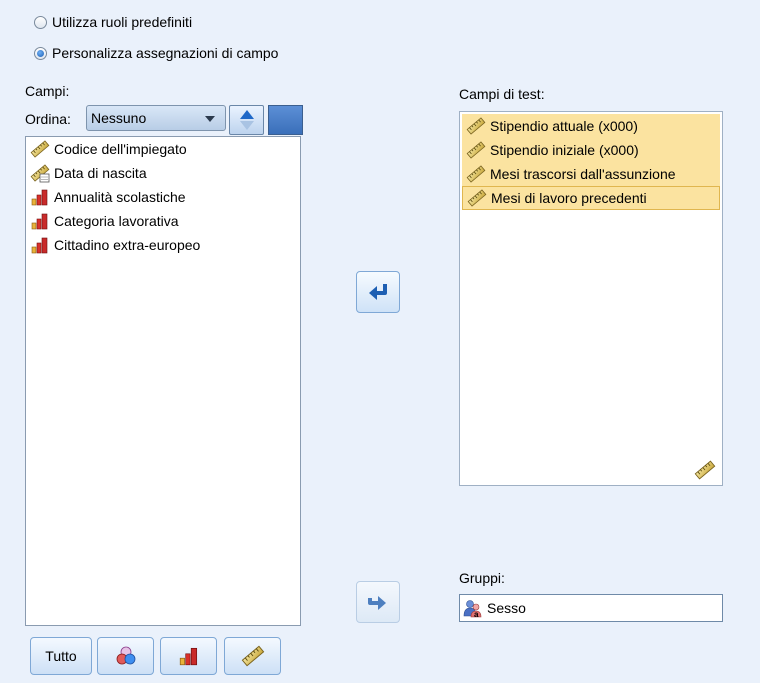 This screenshot has width=760, height=683. I want to click on move-to-groups-button, so click(378, 602).